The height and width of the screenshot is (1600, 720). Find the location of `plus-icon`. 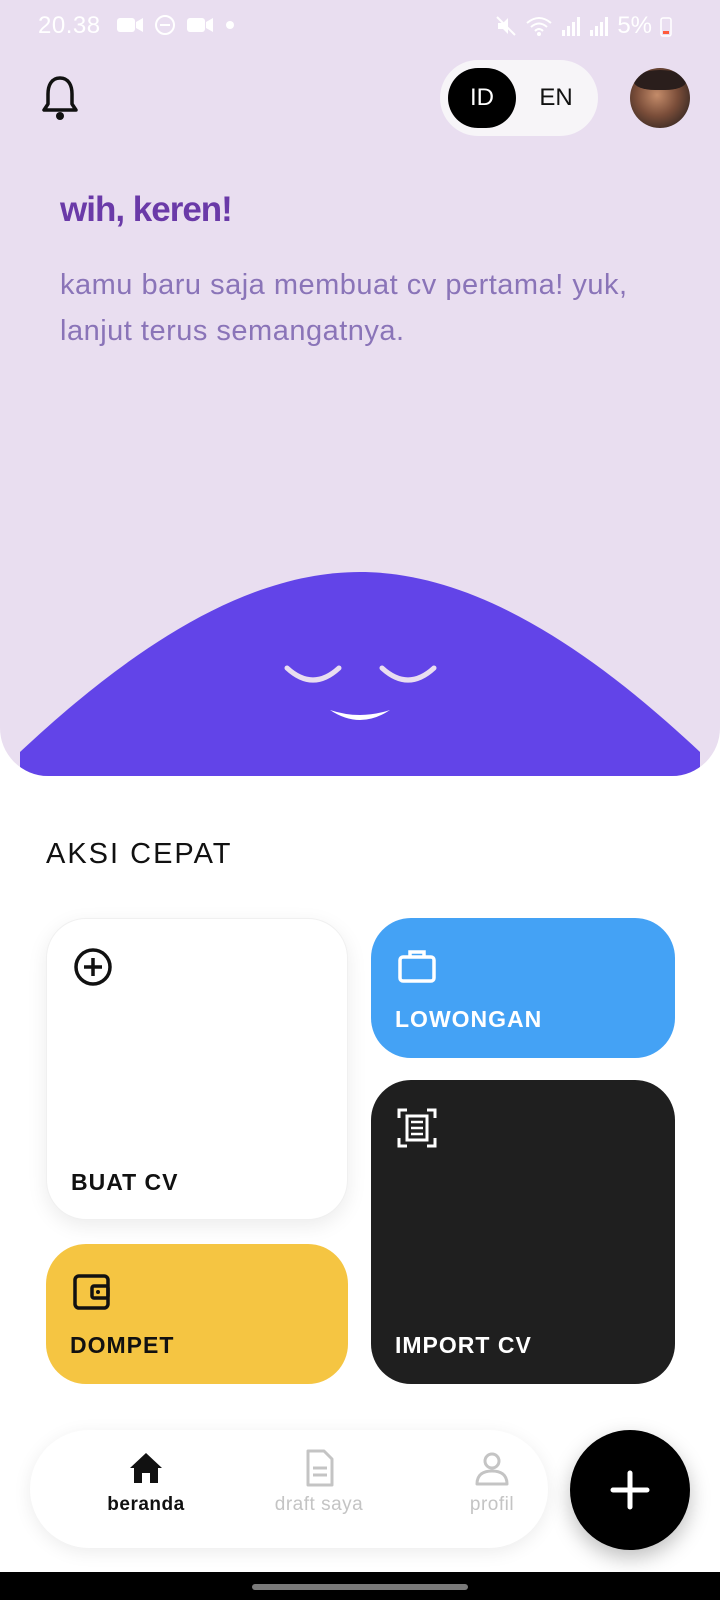

plus-icon is located at coordinates (630, 1490).